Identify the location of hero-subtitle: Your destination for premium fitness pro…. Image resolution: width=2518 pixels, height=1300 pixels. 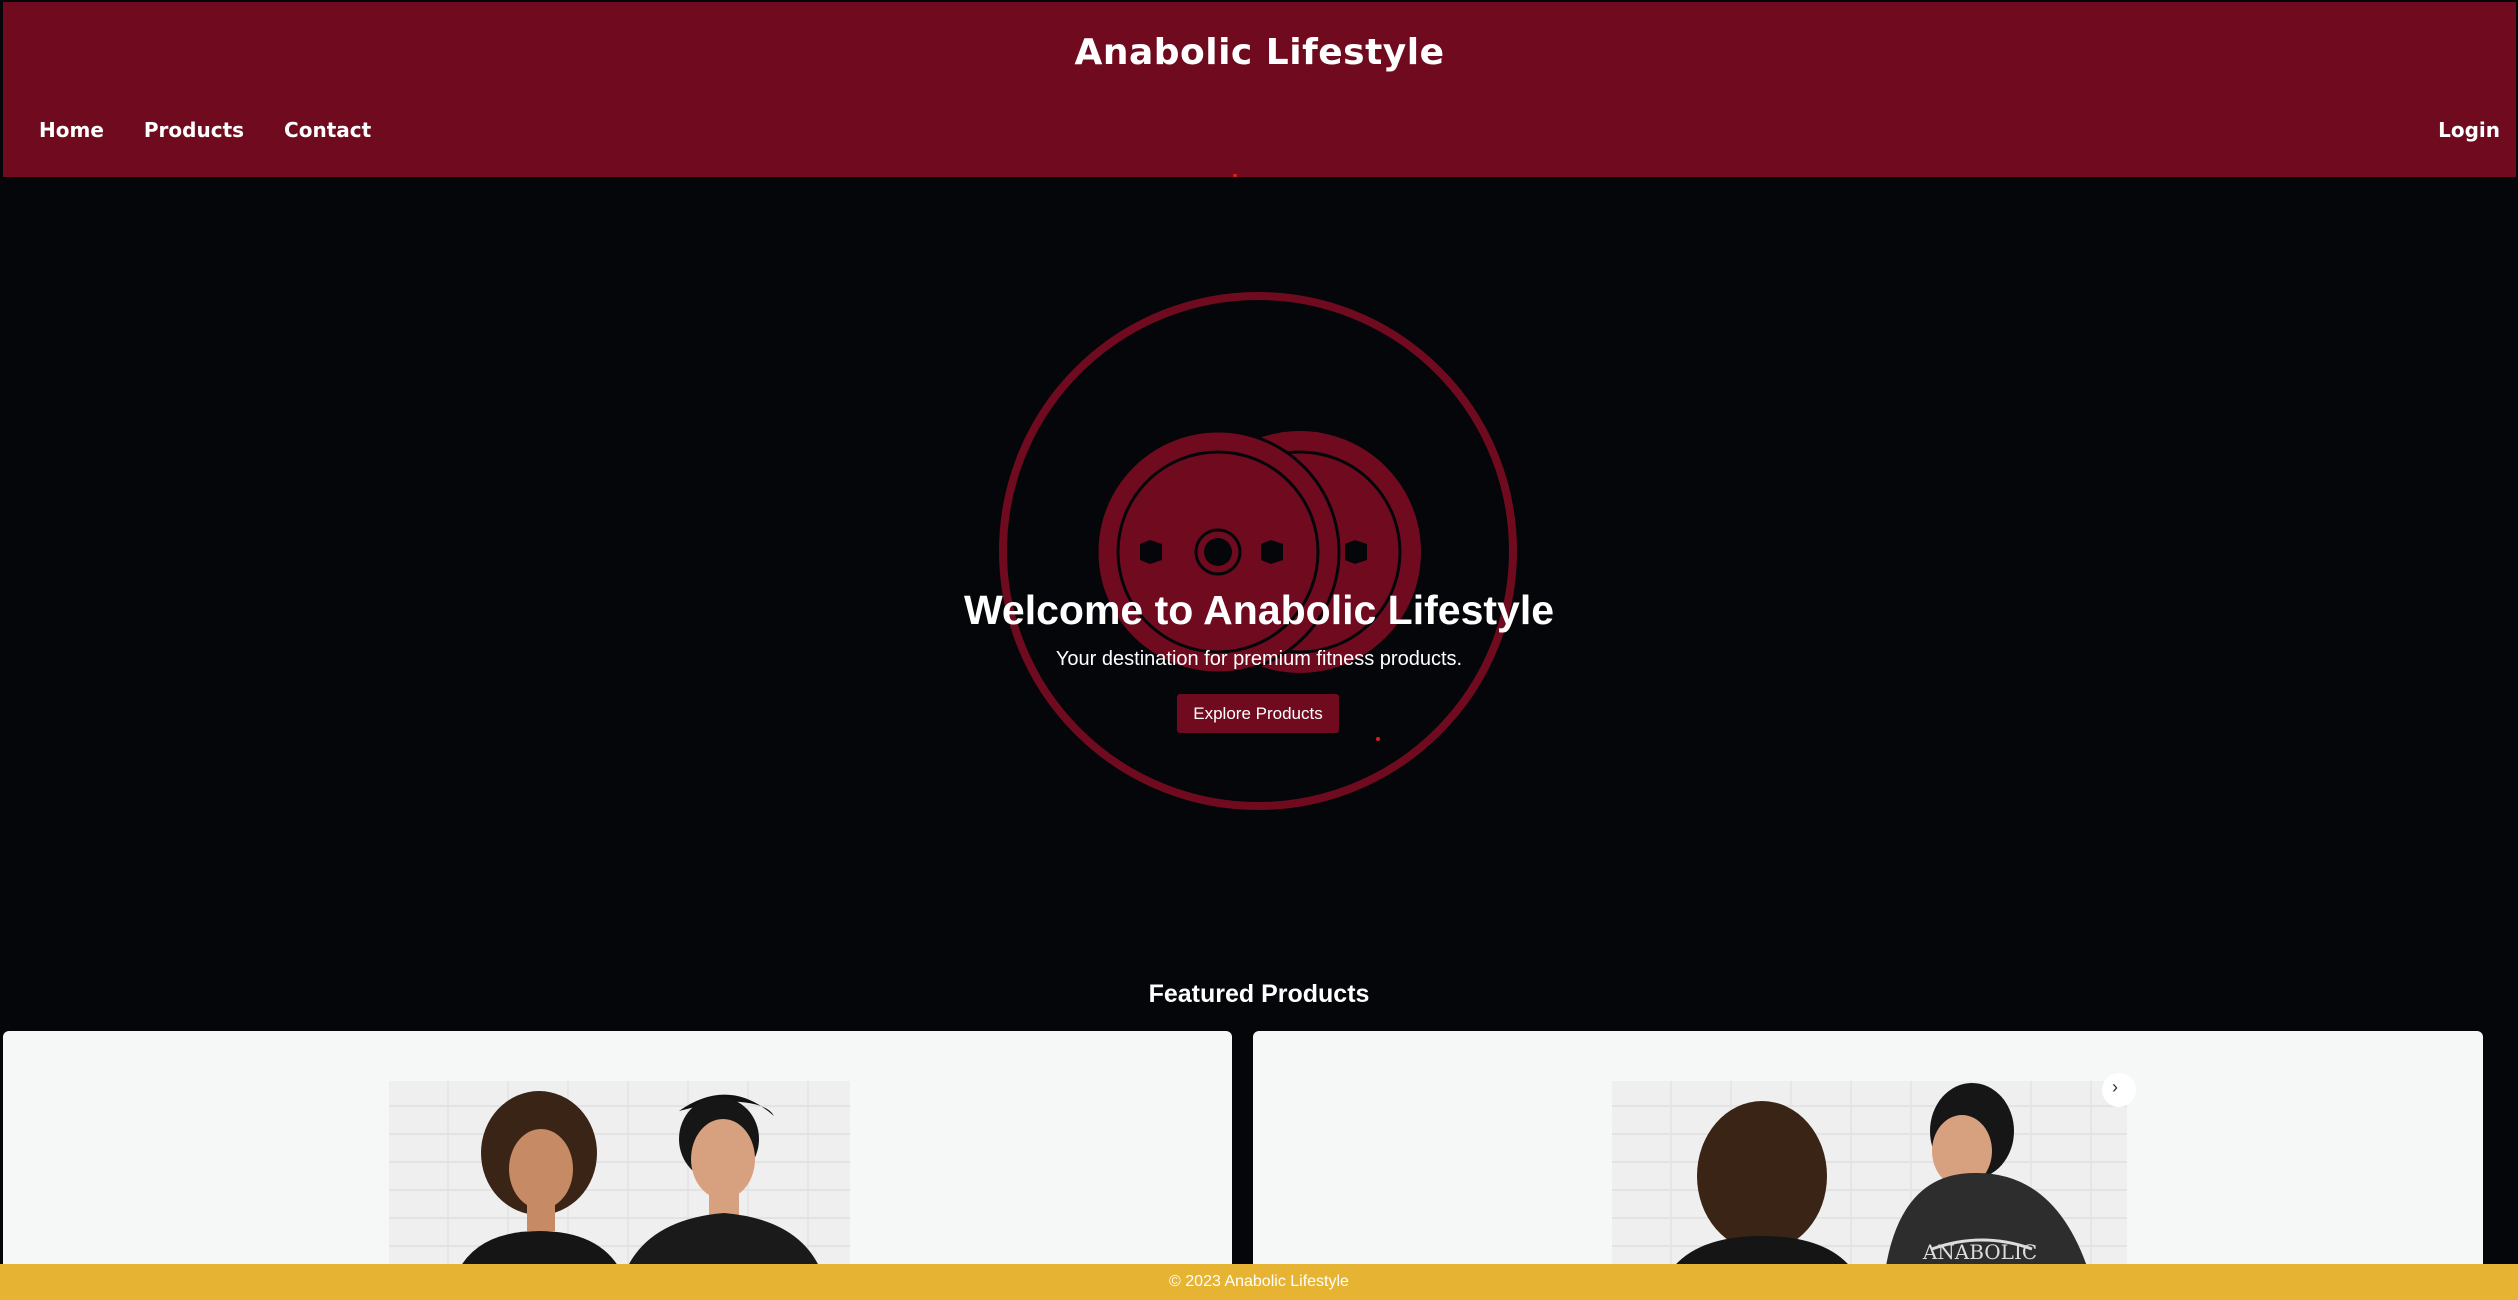
(1259, 659).